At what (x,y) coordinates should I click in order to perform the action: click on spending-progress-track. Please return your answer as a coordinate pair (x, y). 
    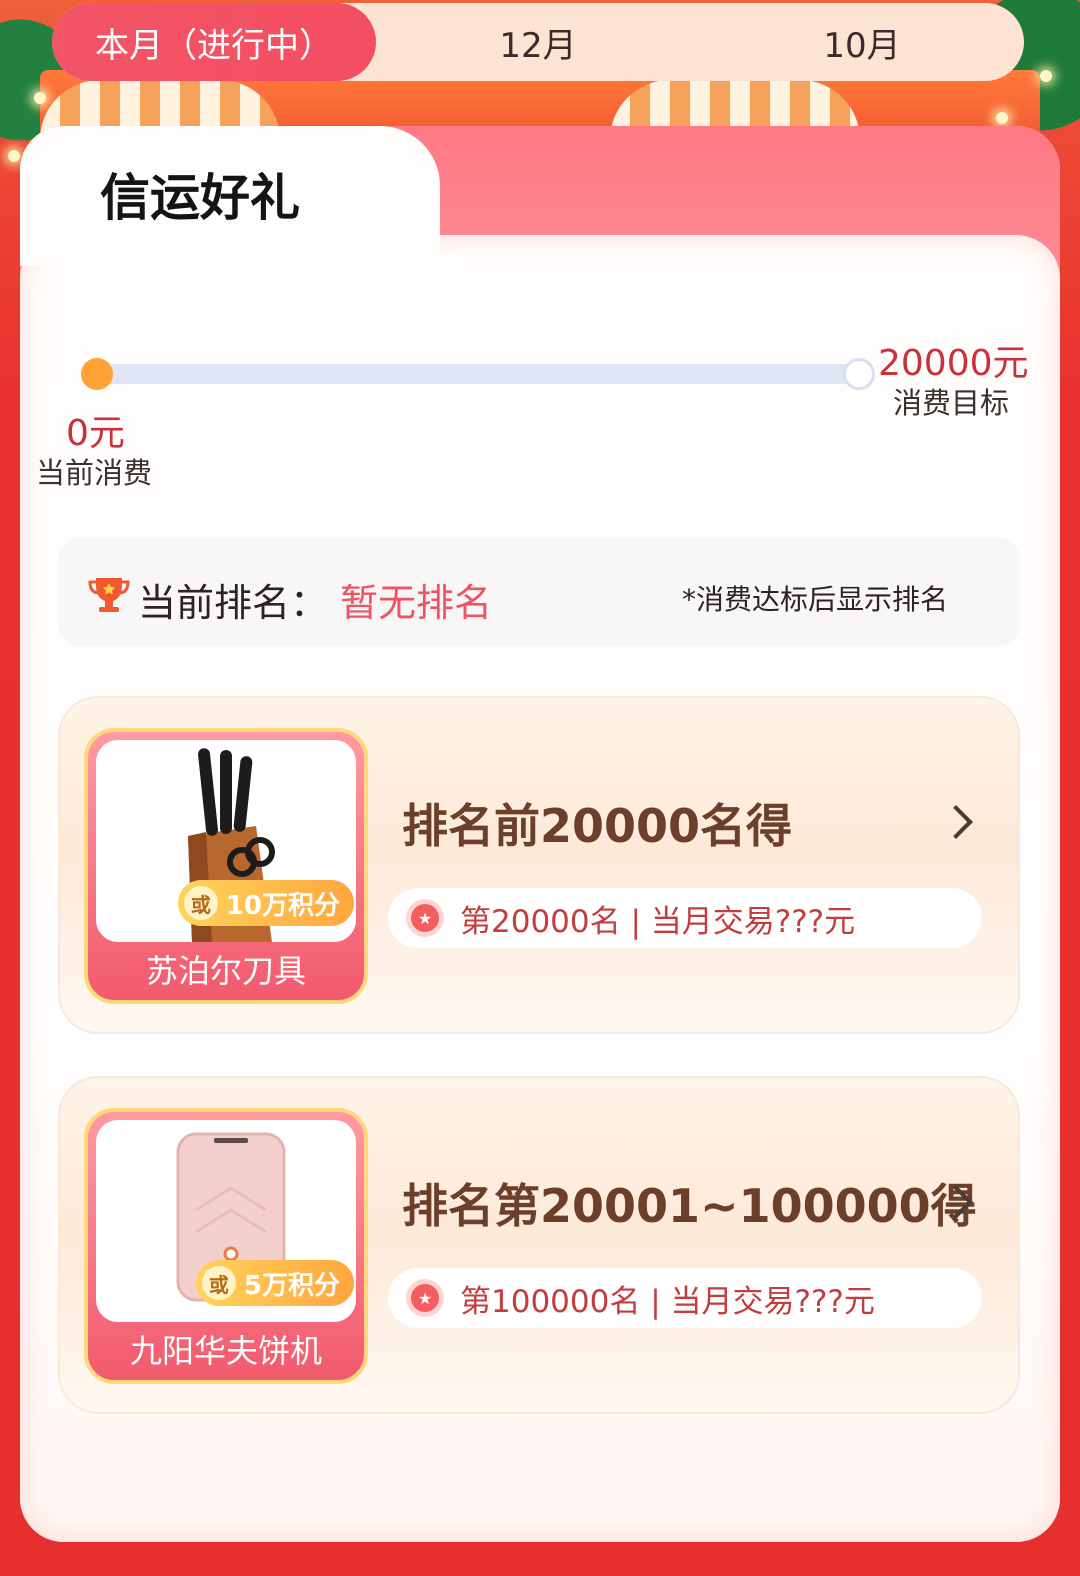
    Looking at the image, I should click on (477, 374).